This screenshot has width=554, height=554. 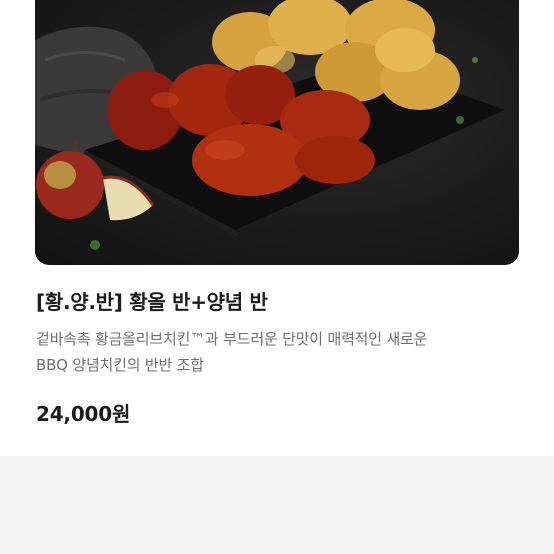 What do you see at coordinates (120, 365) in the screenshot?
I see `product-description-line: BBQ 양념치킨의 반반 조합` at bounding box center [120, 365].